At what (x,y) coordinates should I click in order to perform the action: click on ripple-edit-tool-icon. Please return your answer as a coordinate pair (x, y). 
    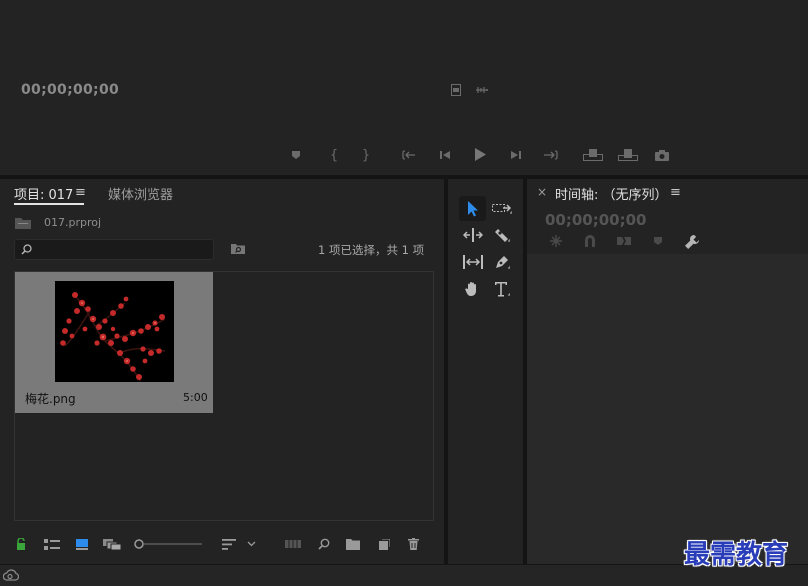
    Looking at the image, I should click on (473, 235).